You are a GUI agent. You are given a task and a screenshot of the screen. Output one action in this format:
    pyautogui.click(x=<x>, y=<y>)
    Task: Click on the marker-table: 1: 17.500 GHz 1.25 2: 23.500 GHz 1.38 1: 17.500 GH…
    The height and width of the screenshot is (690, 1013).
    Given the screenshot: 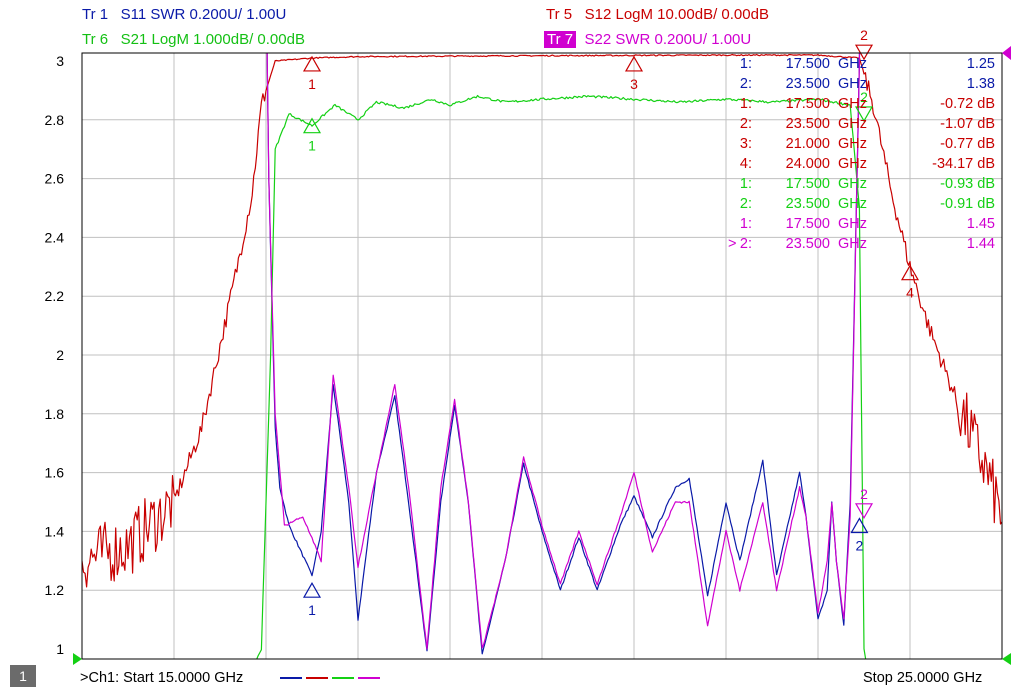 What is the action you would take?
    pyautogui.click(x=861, y=154)
    